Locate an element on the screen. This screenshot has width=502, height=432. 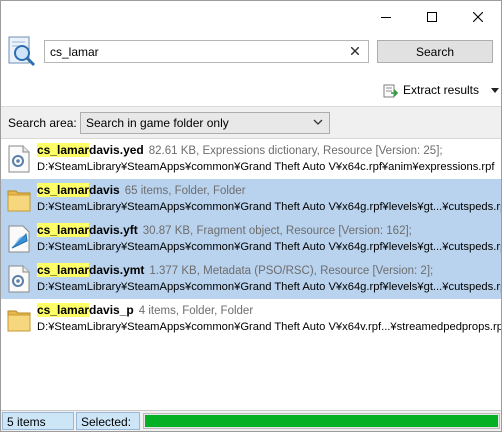
metadata-file-icon is located at coordinates (19, 279).